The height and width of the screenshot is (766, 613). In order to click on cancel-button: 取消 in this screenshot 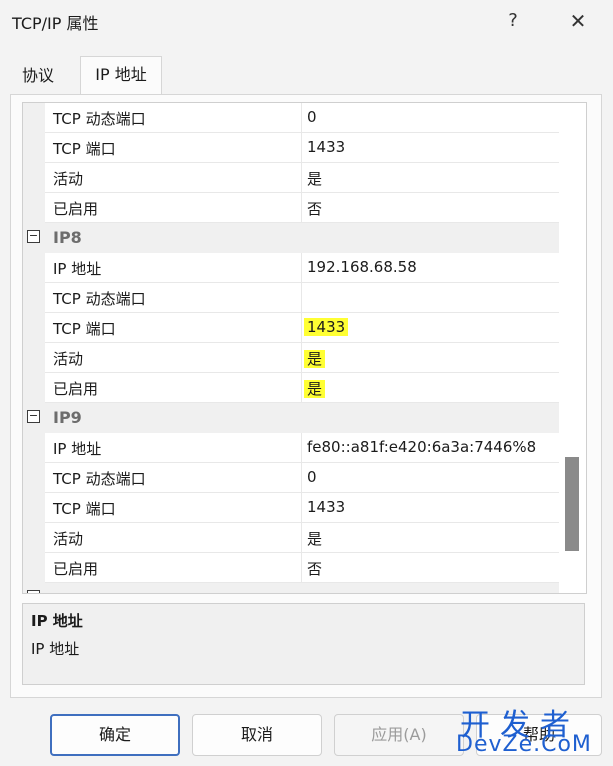, I will do `click(257, 735)`.